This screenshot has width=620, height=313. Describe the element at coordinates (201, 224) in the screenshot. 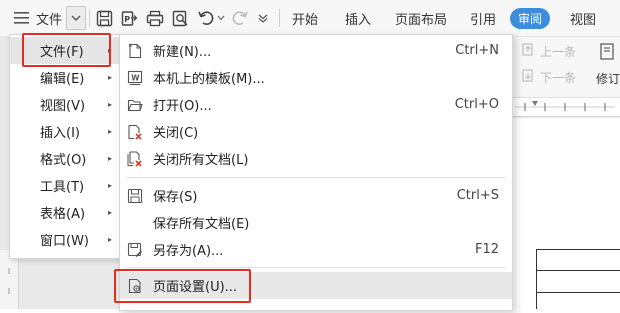

I see `menu-item-label: 保存所有文档(E)` at that location.